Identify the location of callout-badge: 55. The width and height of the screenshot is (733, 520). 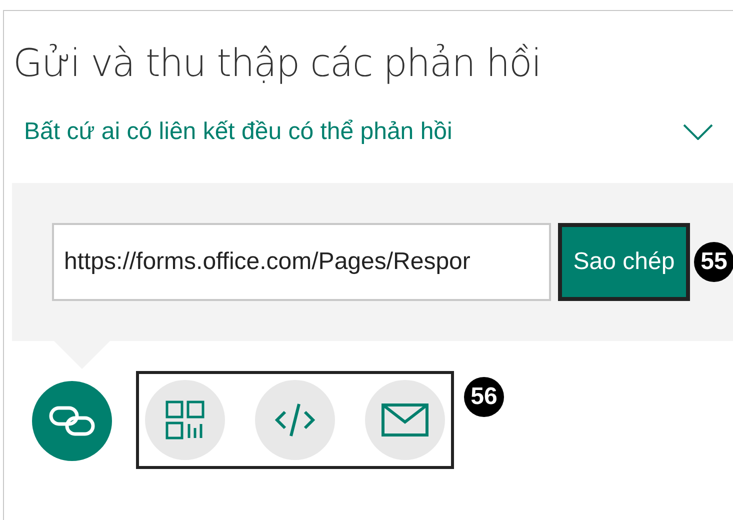
(713, 262).